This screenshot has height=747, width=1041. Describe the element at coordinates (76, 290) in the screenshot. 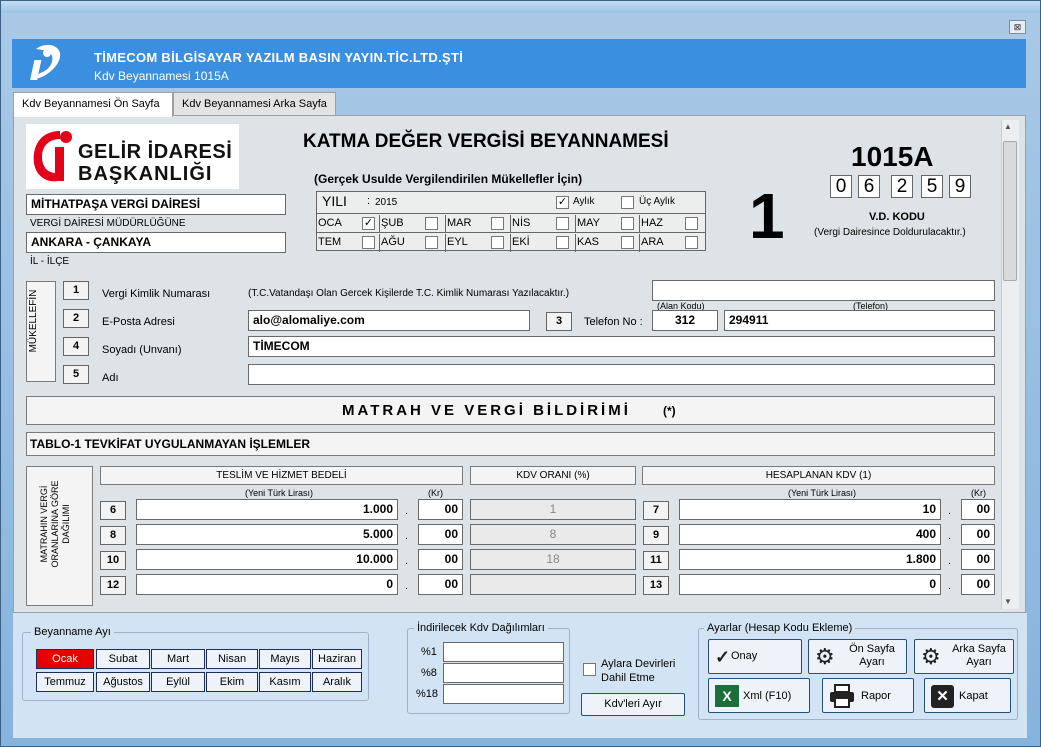

I see `field-number: 1` at that location.